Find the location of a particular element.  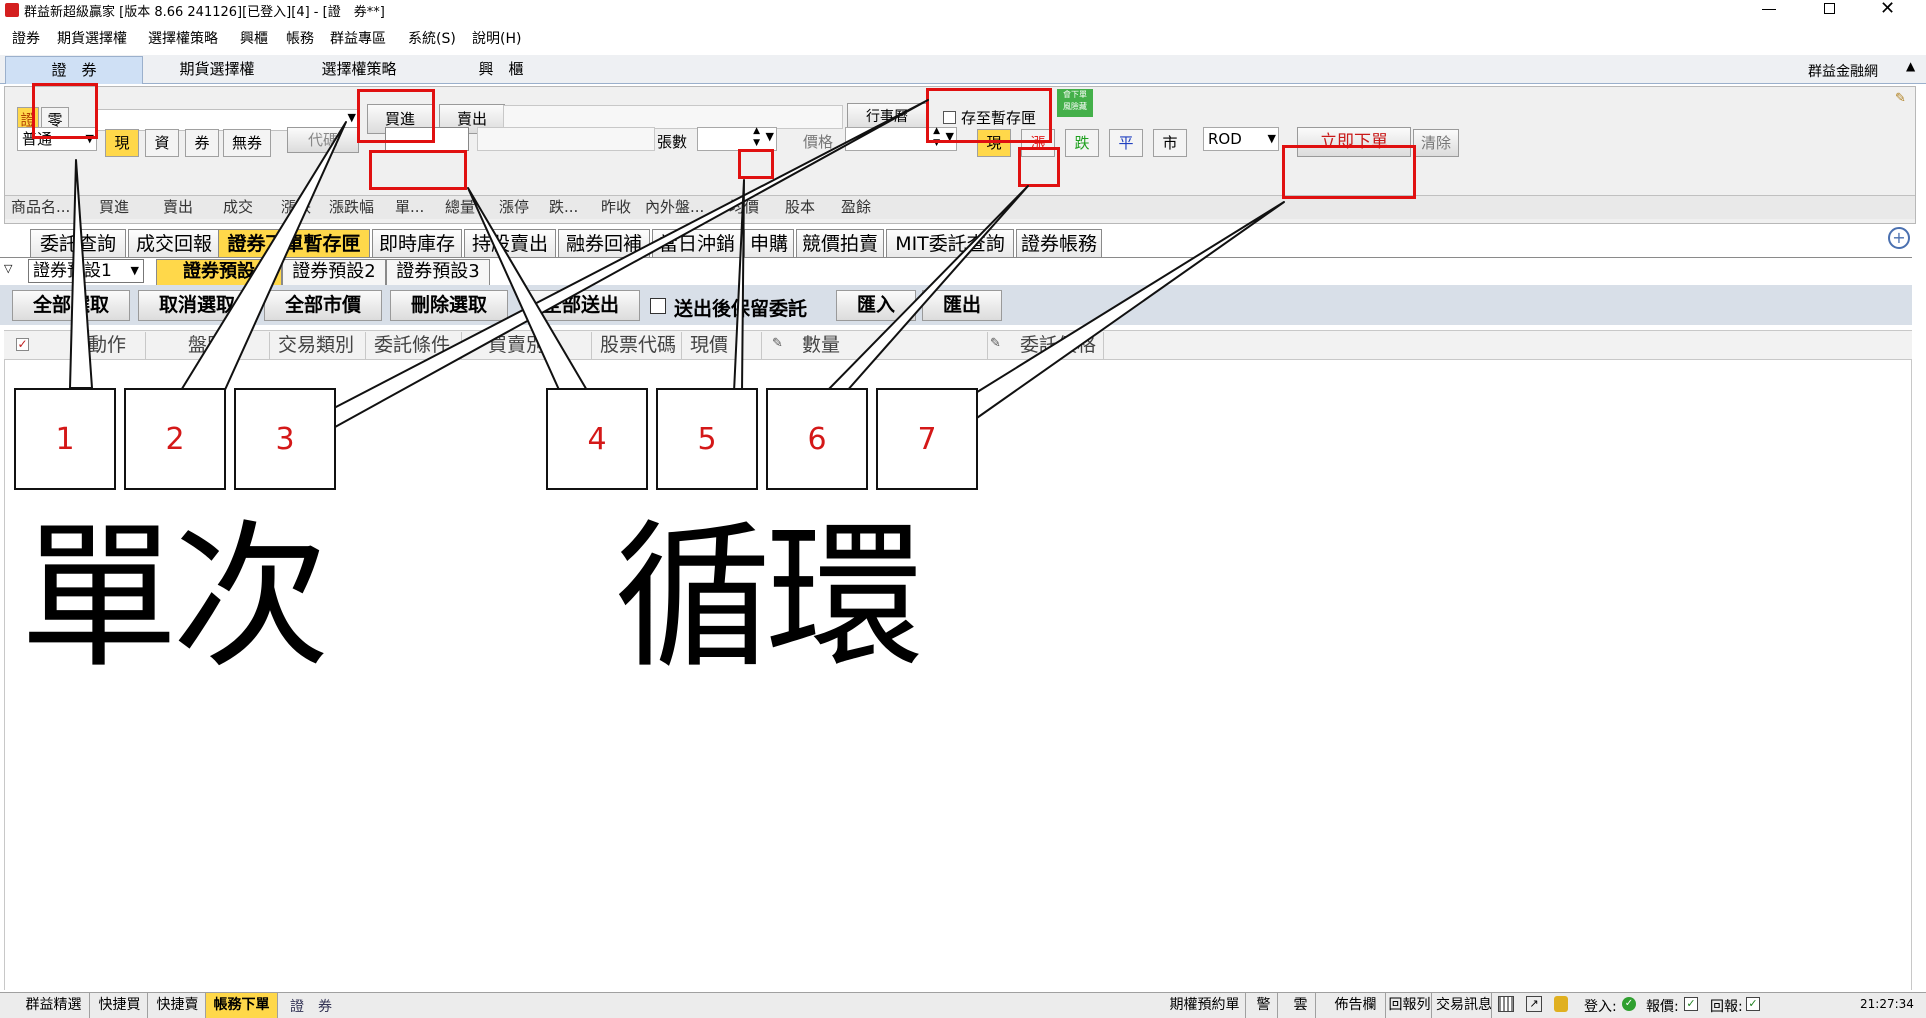

callout-2: 2 is located at coordinates (175, 439).